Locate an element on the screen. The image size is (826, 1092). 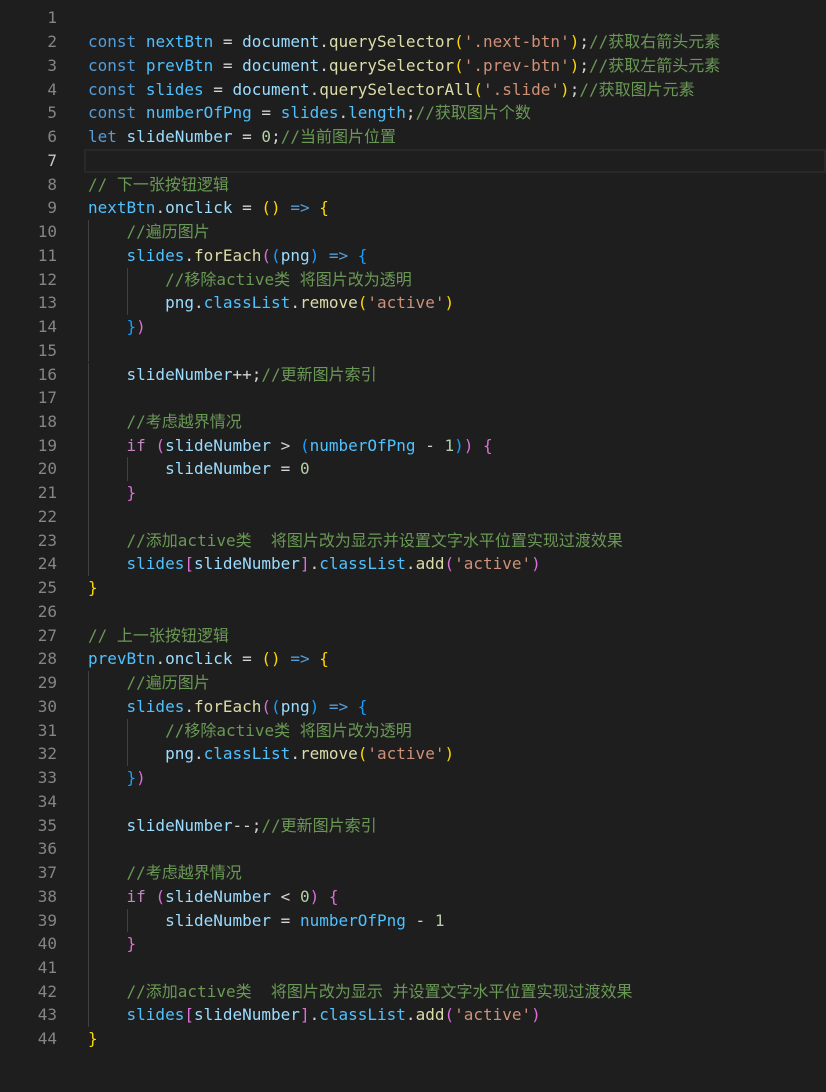
code-line: 28 prevBtn.onclick = () => { is located at coordinates (413, 659).